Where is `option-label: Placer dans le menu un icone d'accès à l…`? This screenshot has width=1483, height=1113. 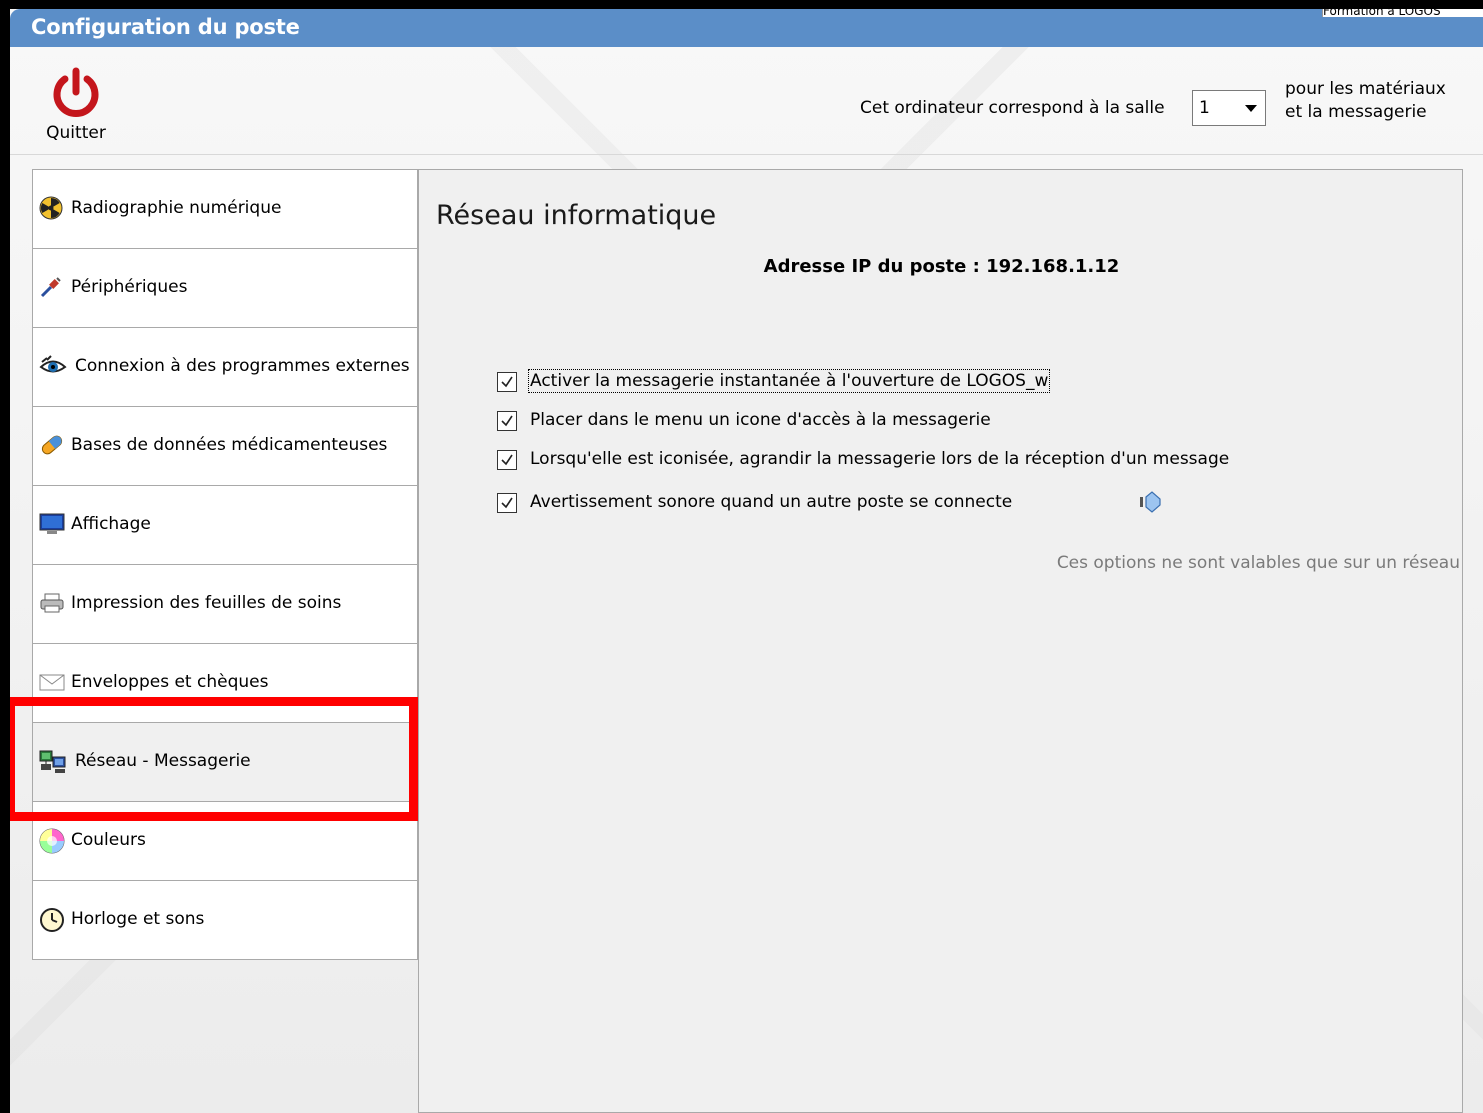
option-label: Placer dans le menu un icone d'accès à l… is located at coordinates (760, 420).